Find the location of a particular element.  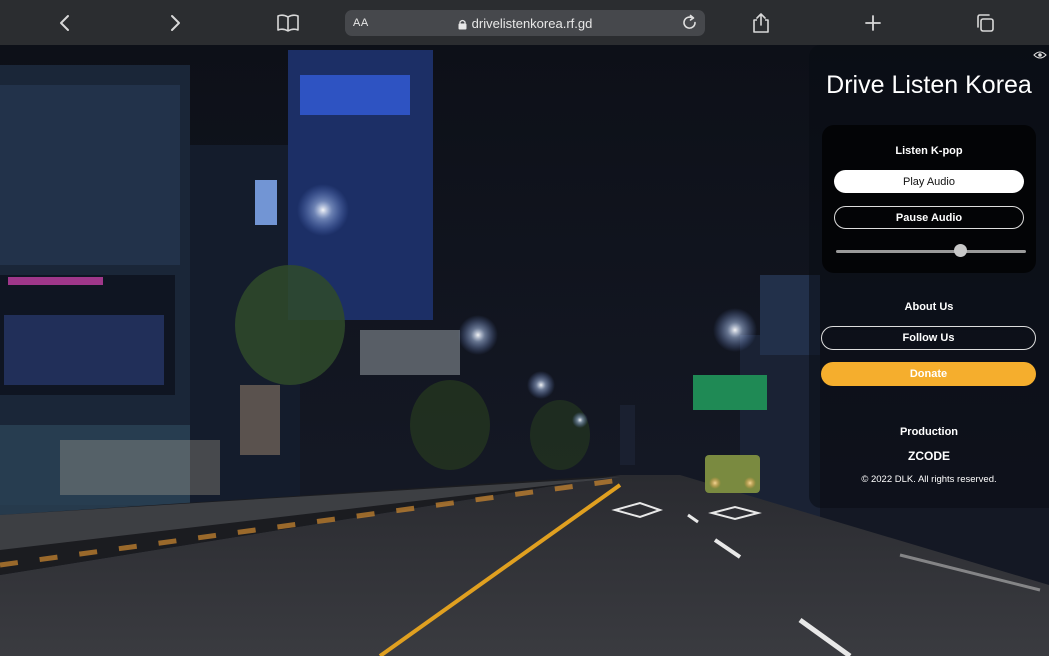

url-text: drivelistenkorea.rf.gd is located at coordinates (532, 23).